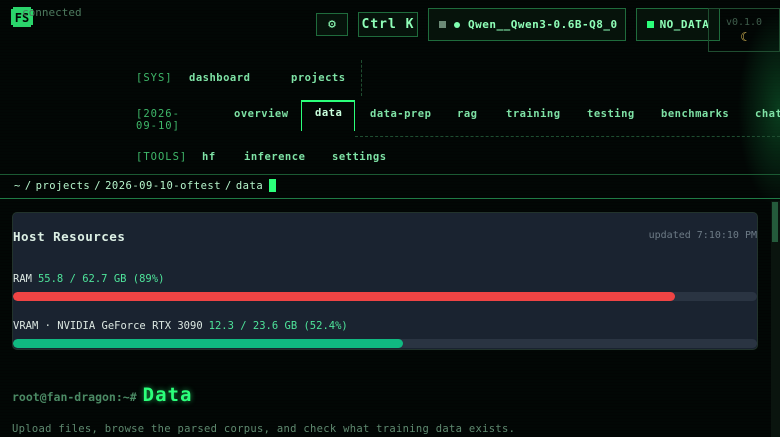  Describe the element at coordinates (163, 186) in the screenshot. I see `breadcrumb-project: 2026-09-10-oftest` at that location.